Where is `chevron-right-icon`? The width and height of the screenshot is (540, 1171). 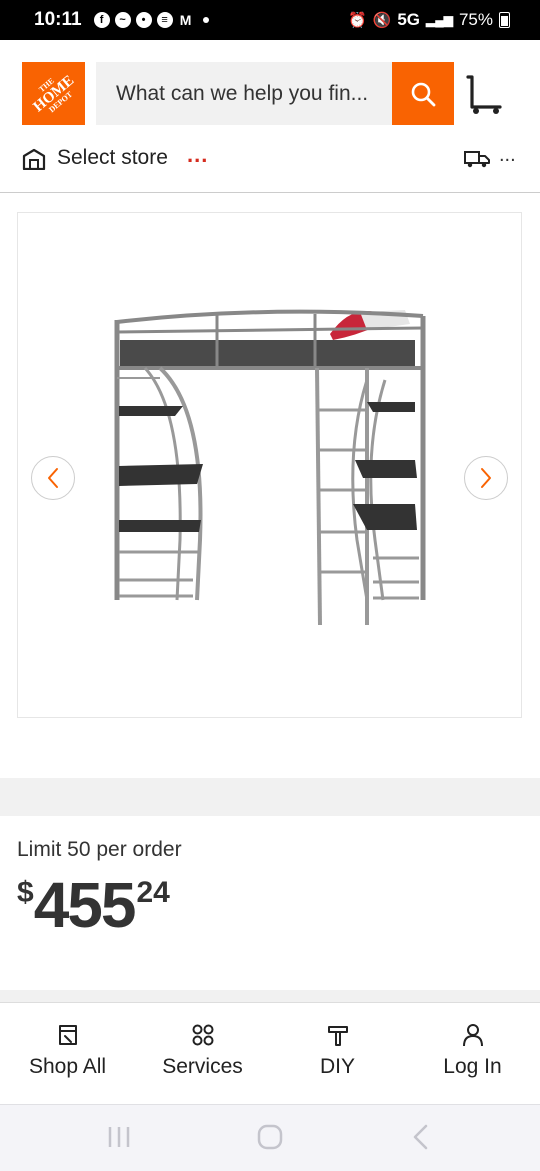
chevron-right-icon is located at coordinates (486, 478).